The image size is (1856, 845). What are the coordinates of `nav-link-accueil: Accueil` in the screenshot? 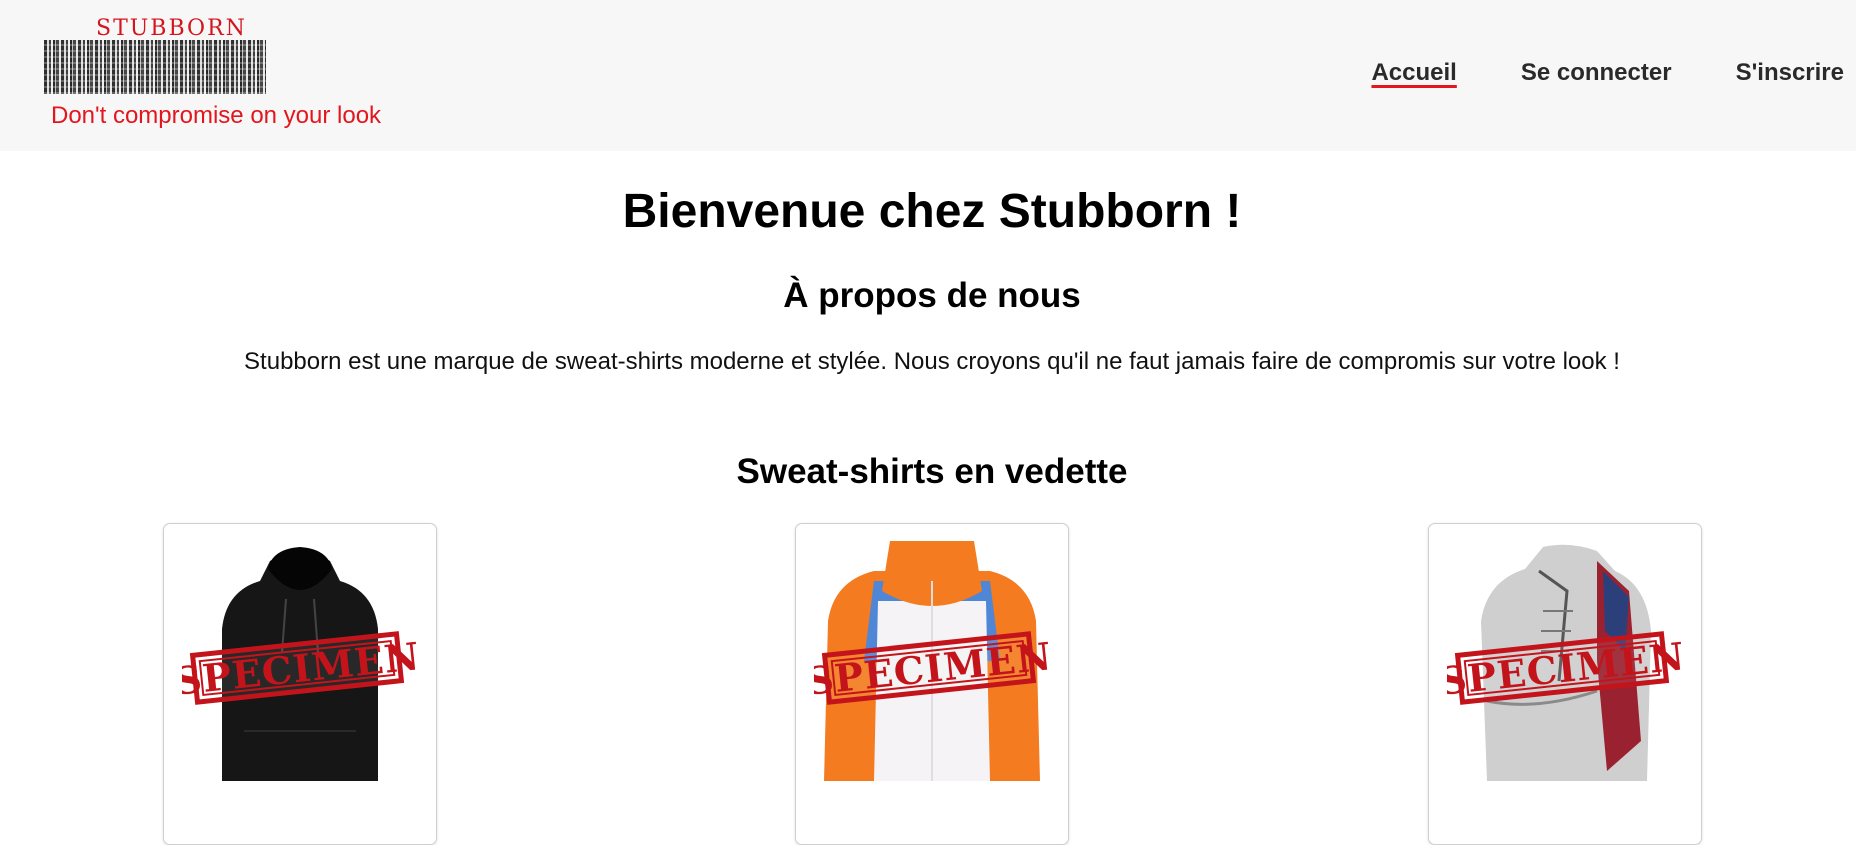 It's located at (1413, 73).